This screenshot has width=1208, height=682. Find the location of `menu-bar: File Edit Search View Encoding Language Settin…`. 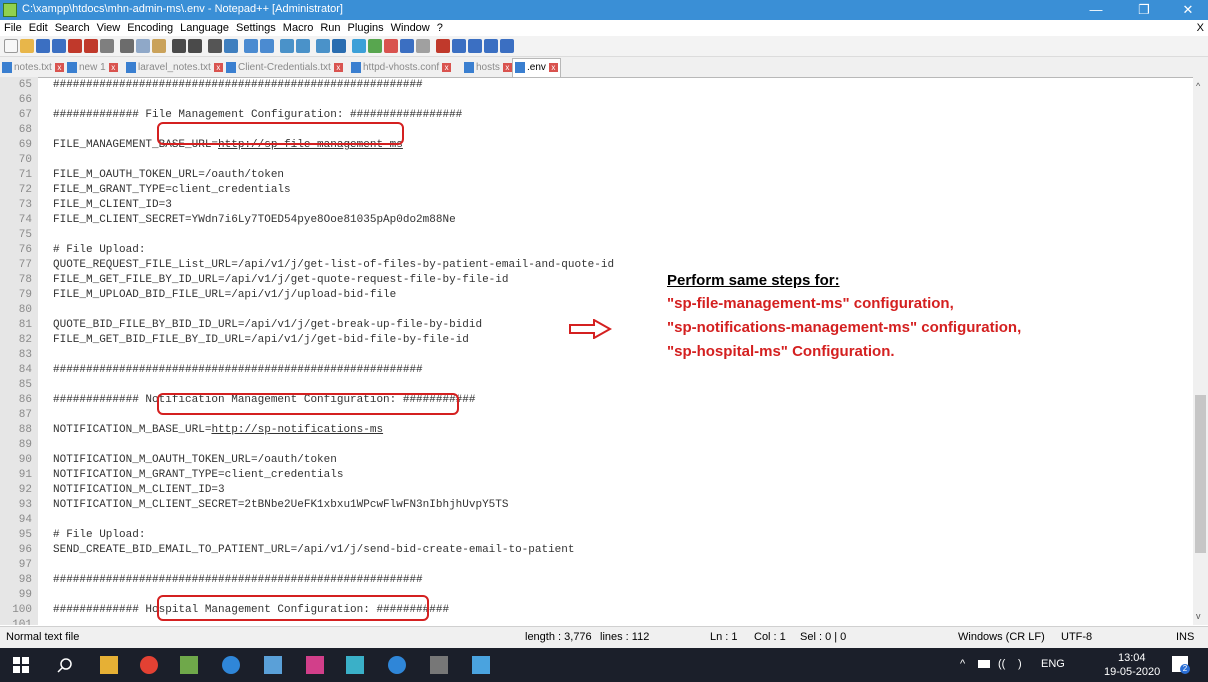

menu-bar: File Edit Search View Encoding Language Settin… is located at coordinates (604, 28).